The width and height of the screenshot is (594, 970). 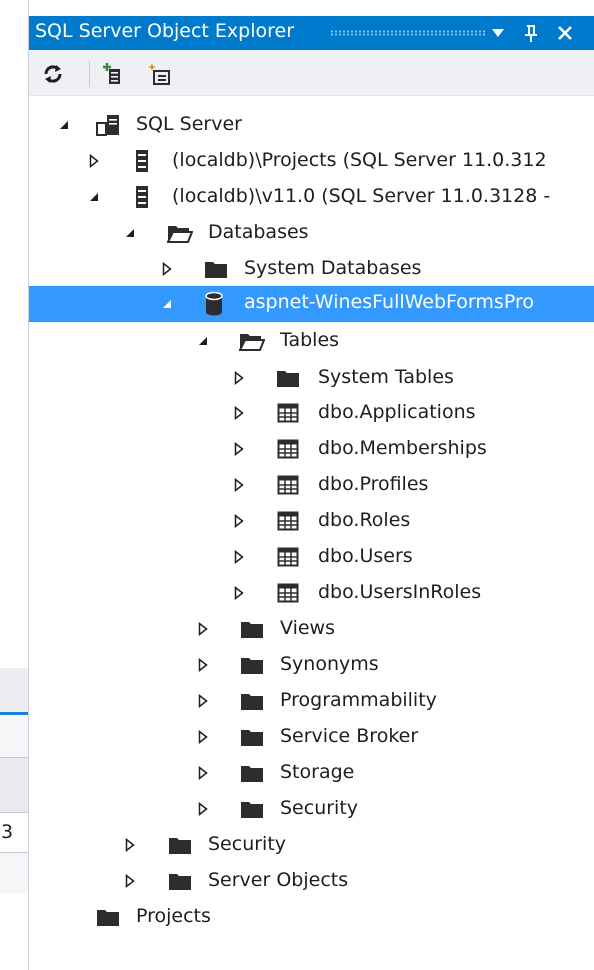 I want to click on pane-title: SQL Server Object Explorer, so click(x=165, y=31).